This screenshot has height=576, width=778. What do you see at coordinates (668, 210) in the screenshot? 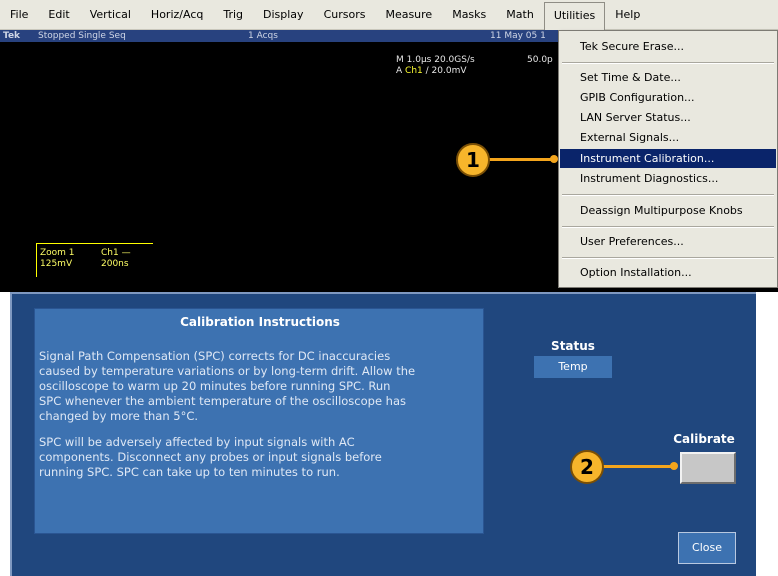
I see `menu-item-deassign-knobs: Deassign Multipurpose Knobs` at bounding box center [668, 210].